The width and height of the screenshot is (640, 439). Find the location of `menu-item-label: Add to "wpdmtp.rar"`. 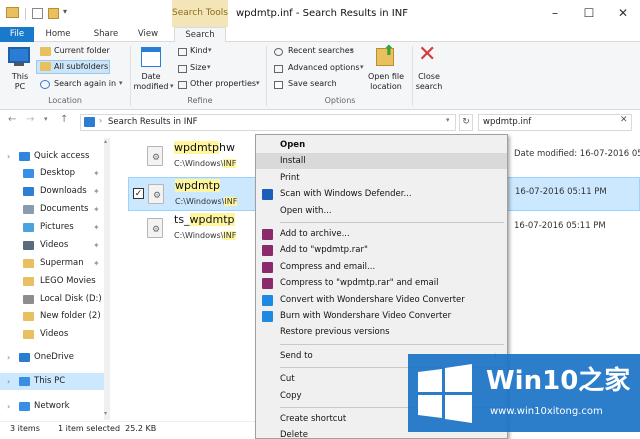

menu-item-label: Add to "wpdmtp.rar" is located at coordinates (324, 250).